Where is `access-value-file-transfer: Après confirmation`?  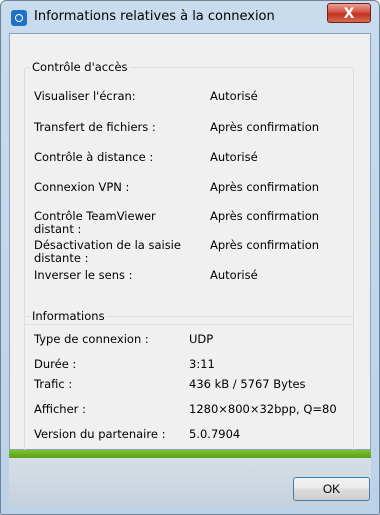
access-value-file-transfer: Après confirmation is located at coordinates (265, 127).